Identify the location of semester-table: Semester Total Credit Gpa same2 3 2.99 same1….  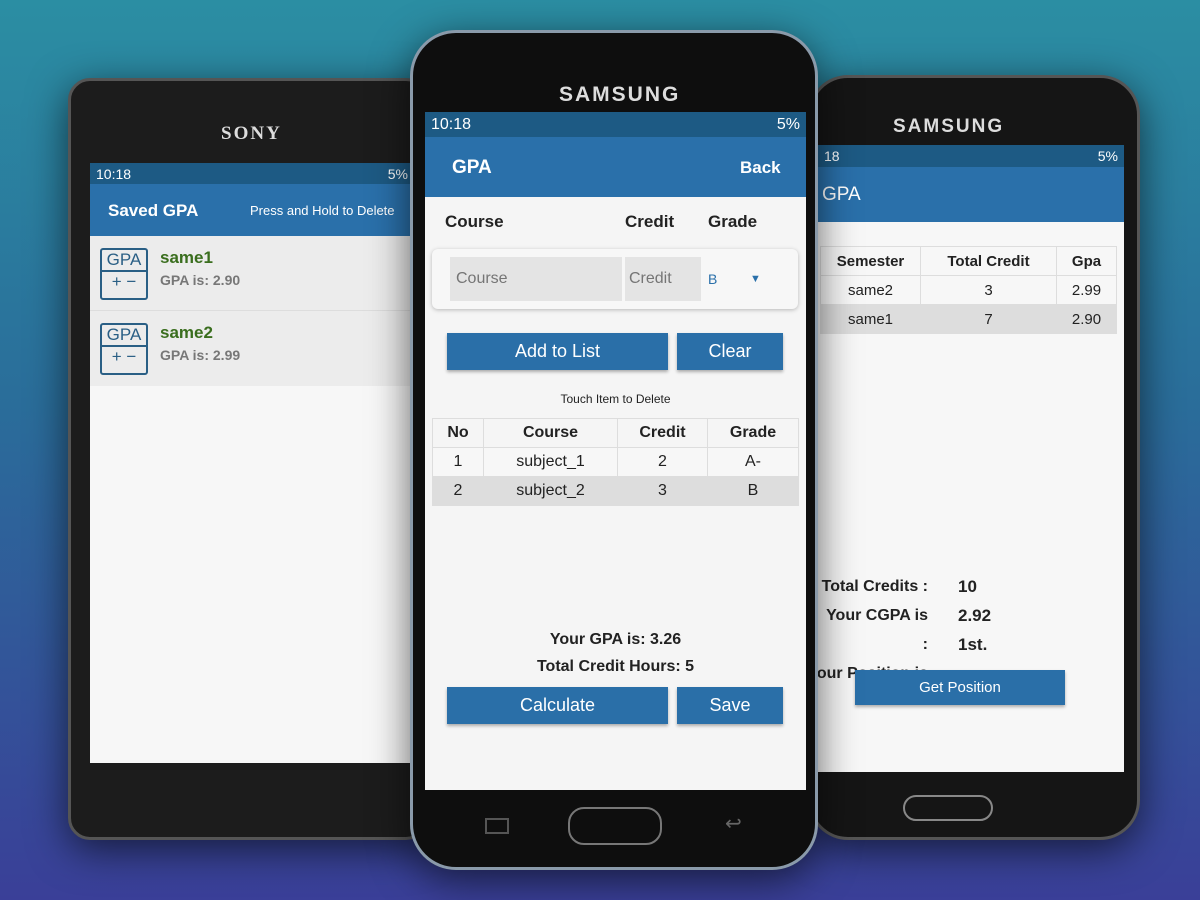
(968, 290).